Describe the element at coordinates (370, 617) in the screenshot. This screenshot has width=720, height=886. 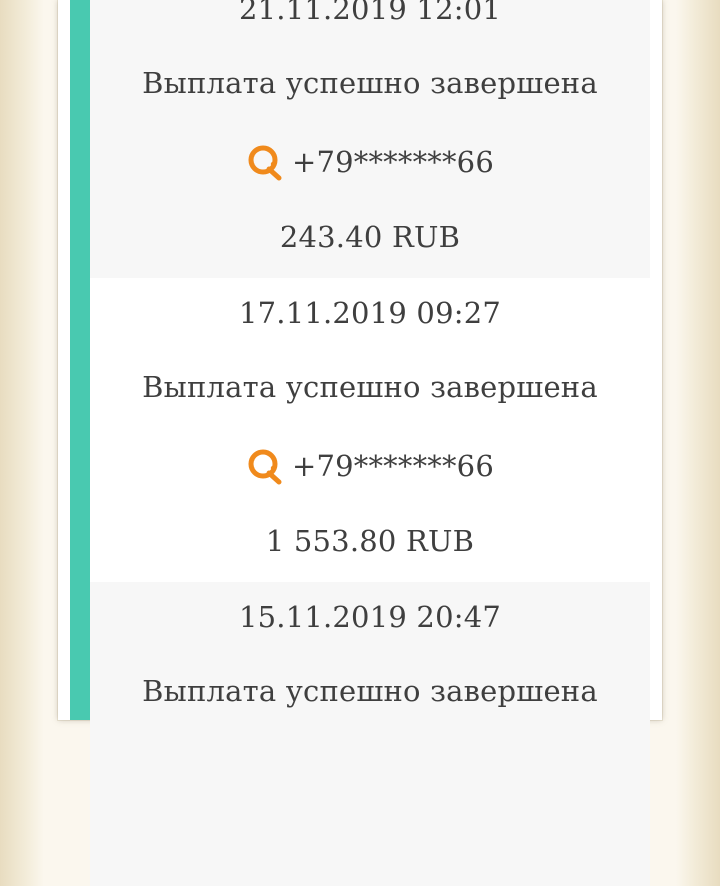
I see `payout-date: 15.11.2019 20:47` at that location.